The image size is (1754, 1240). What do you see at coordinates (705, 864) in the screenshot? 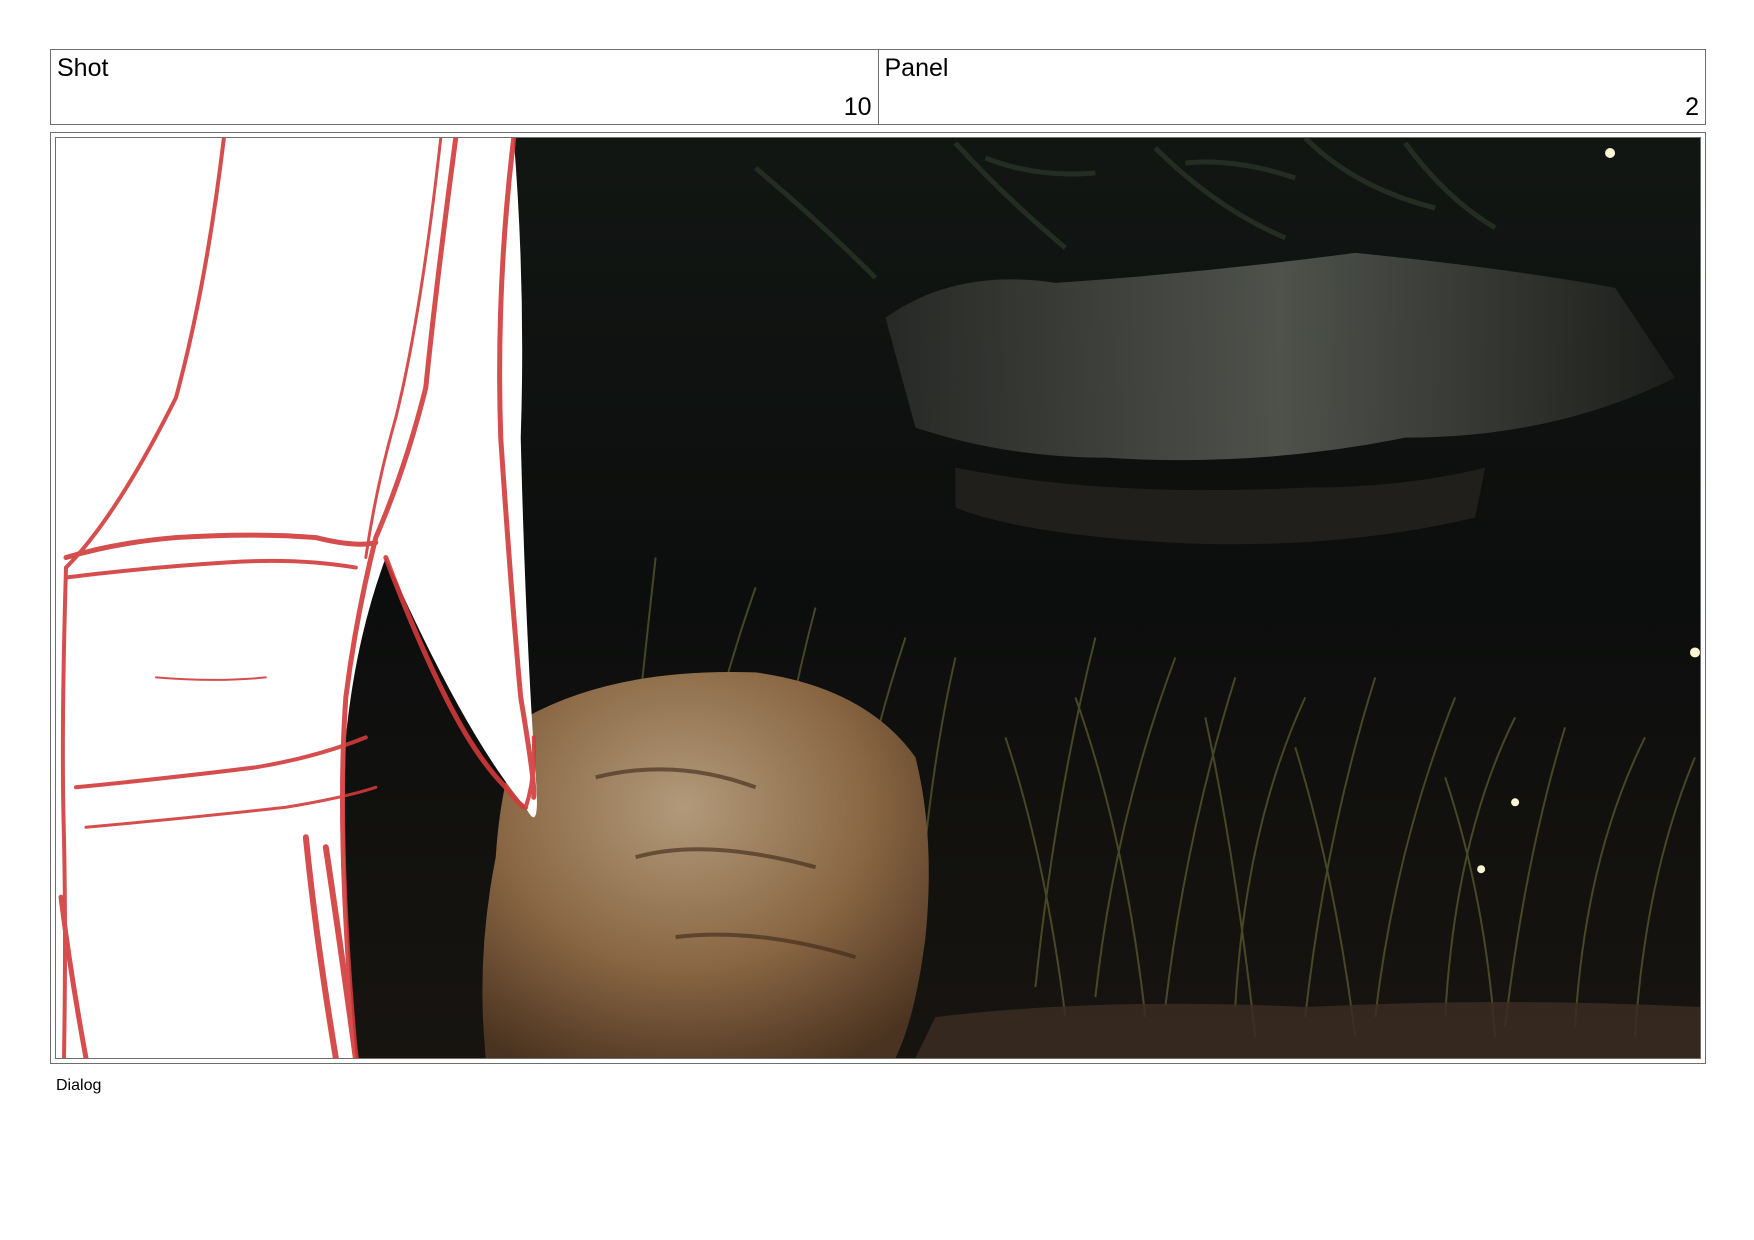
I see `boulder` at bounding box center [705, 864].